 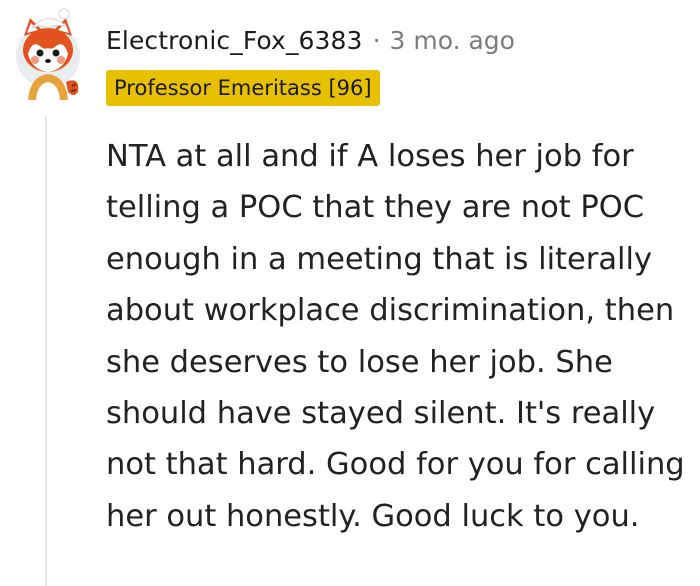 What do you see at coordinates (234, 40) in the screenshot?
I see `username-link: Electronic_Fox_6383` at bounding box center [234, 40].